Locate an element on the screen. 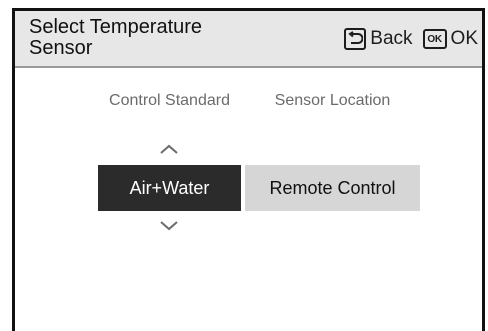  ok-key-icon: OK is located at coordinates (434, 39).